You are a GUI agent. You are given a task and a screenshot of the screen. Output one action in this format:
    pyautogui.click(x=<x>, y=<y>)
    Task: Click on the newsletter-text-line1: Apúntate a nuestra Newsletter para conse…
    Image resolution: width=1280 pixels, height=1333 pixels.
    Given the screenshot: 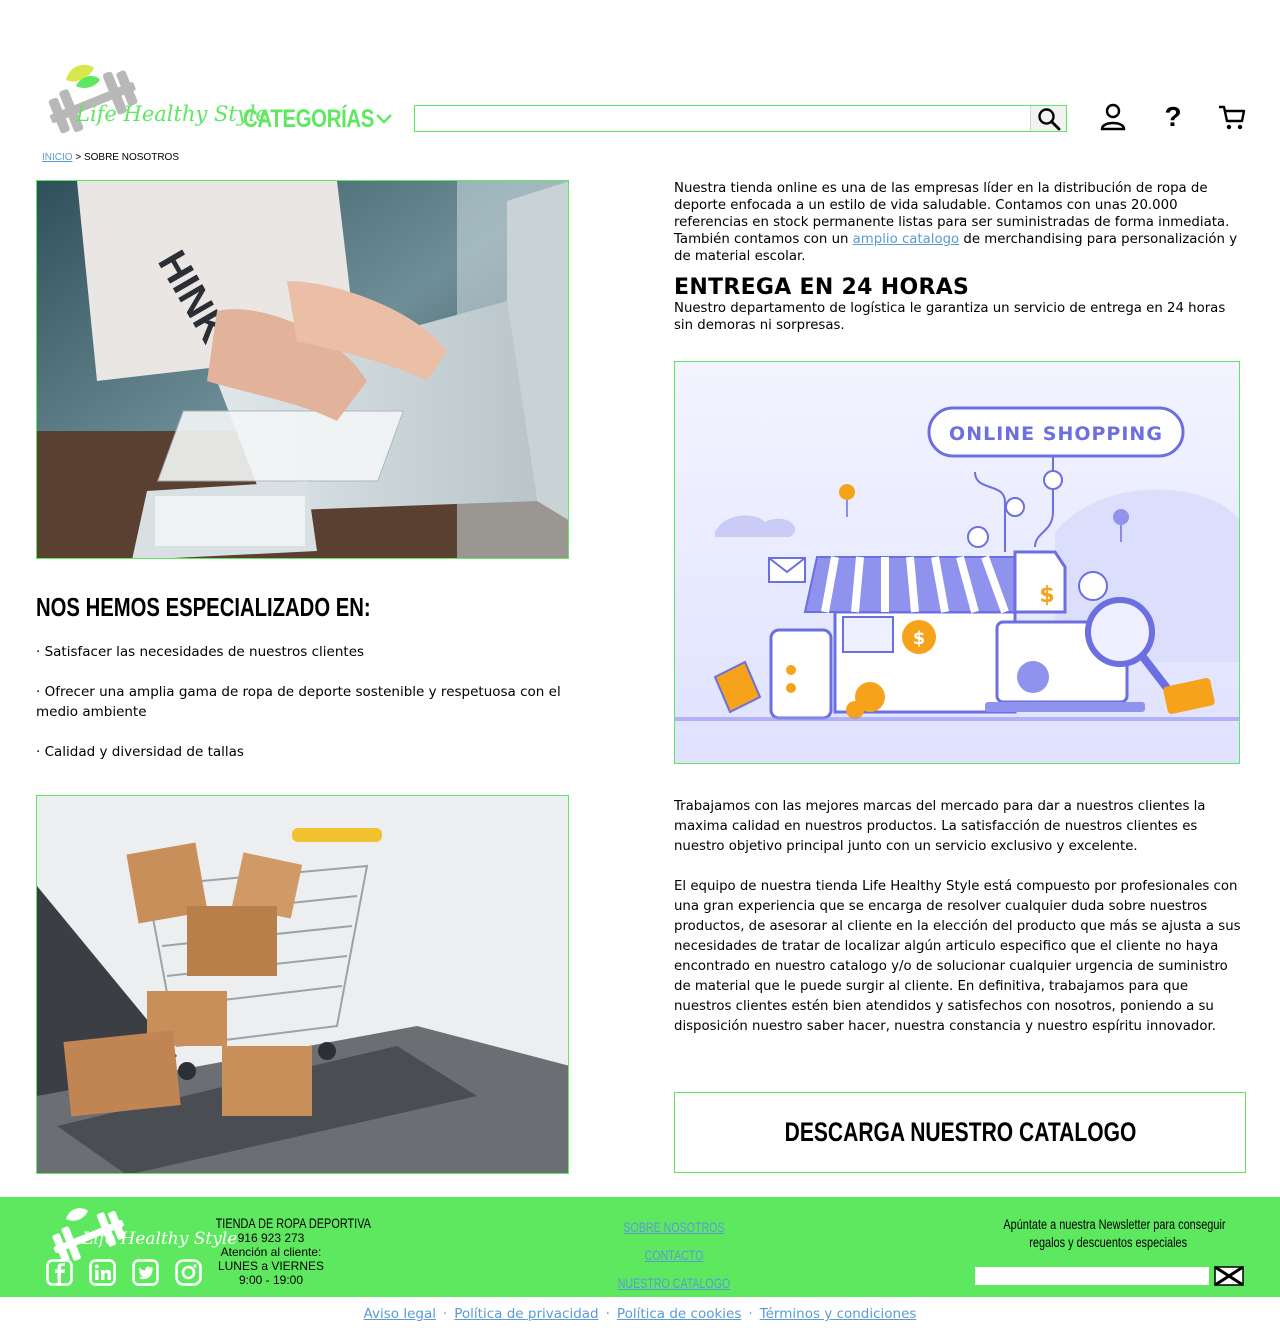 What is the action you would take?
    pyautogui.click(x=1114, y=1224)
    